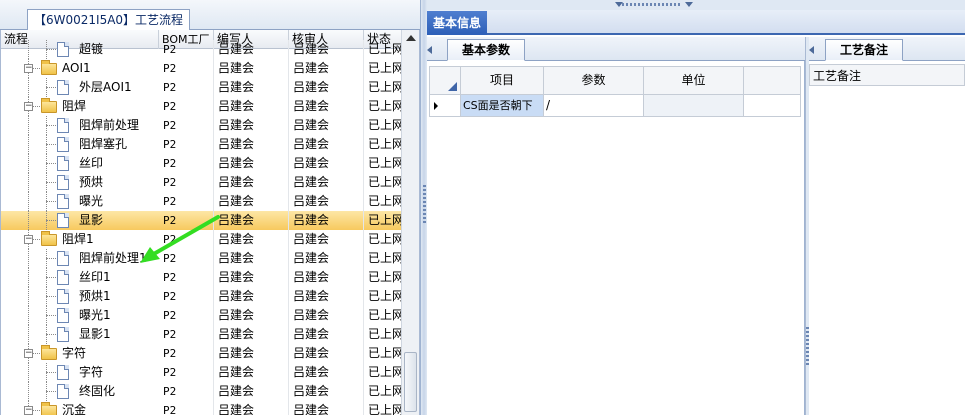 Image resolution: width=965 pixels, height=415 pixels. I want to click on tree-row: 超镀 P2 吕建会 吕建会 已上网, so click(201, 49).